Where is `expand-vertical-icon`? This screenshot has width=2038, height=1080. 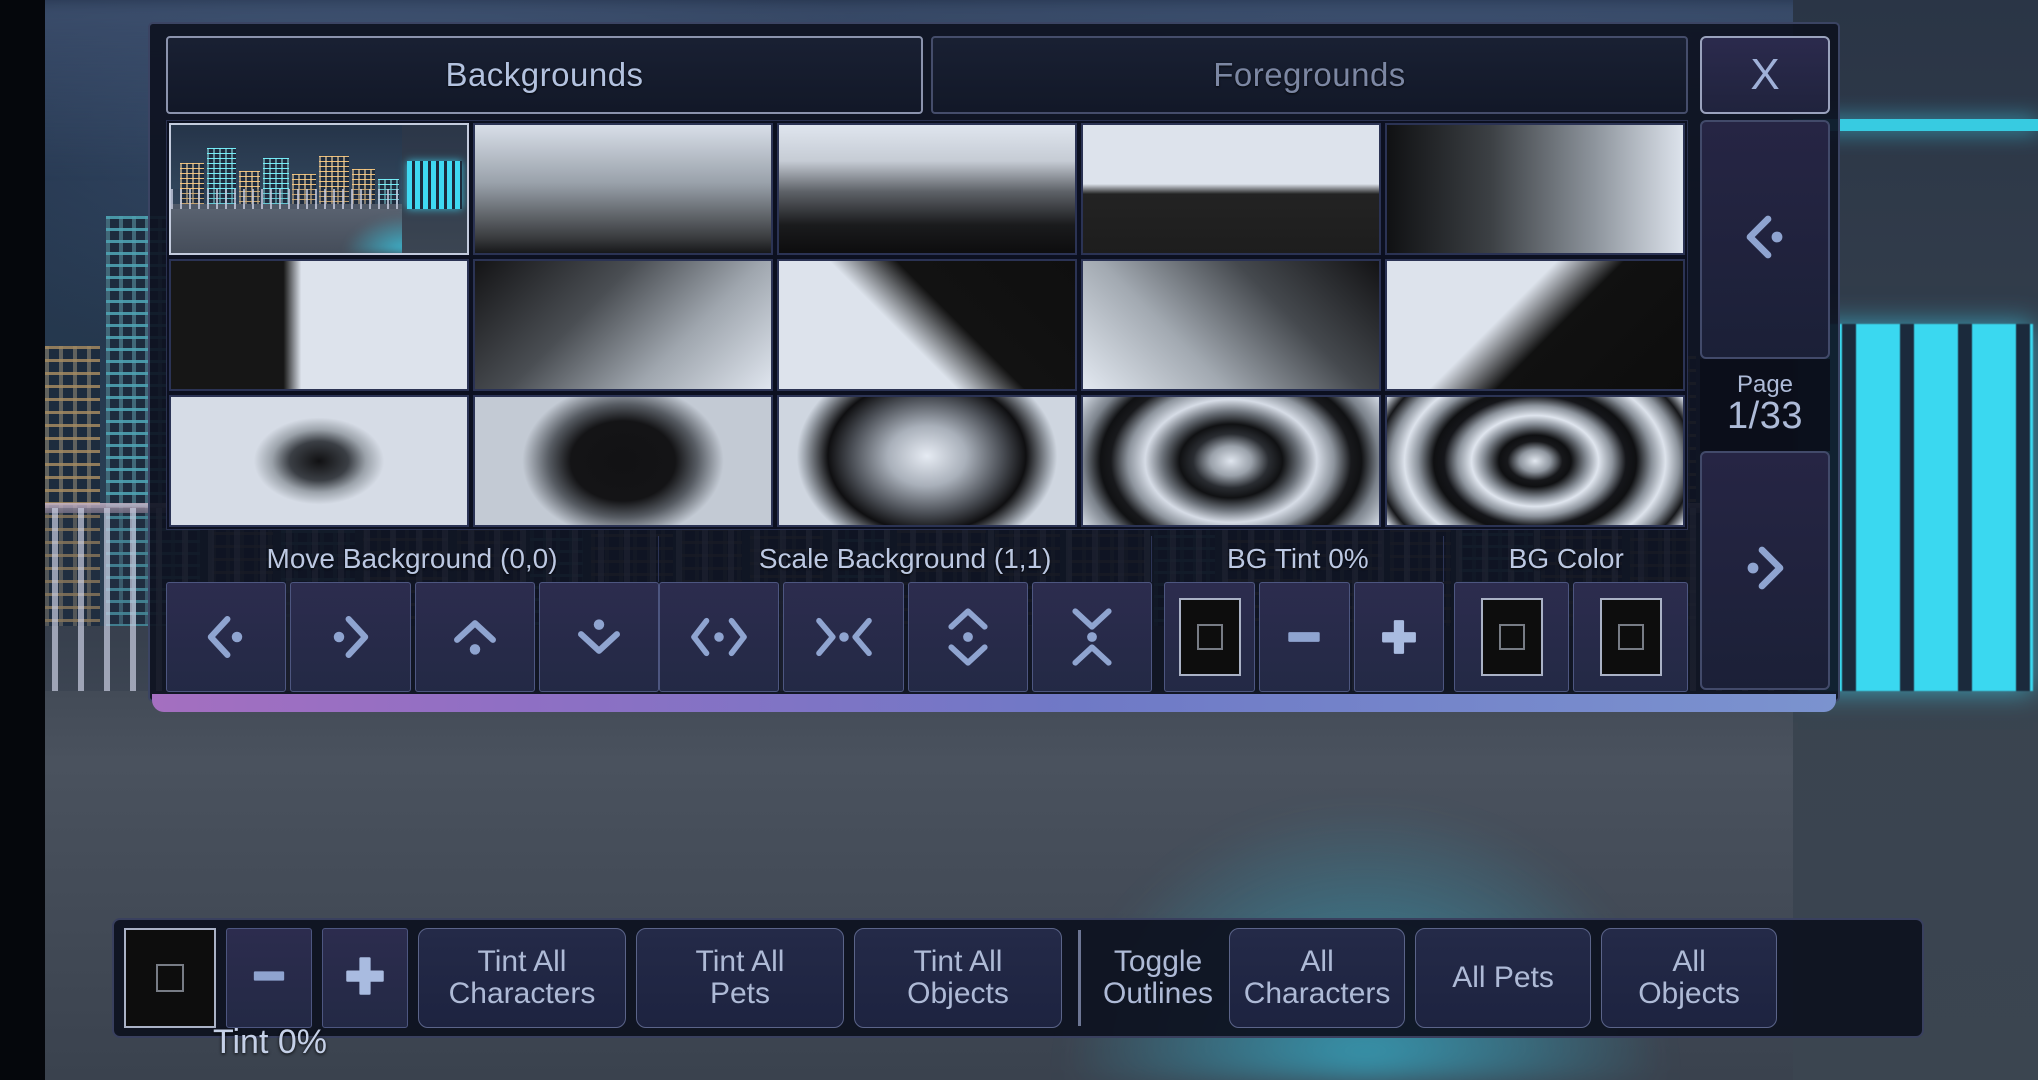
expand-vertical-icon is located at coordinates (968, 637).